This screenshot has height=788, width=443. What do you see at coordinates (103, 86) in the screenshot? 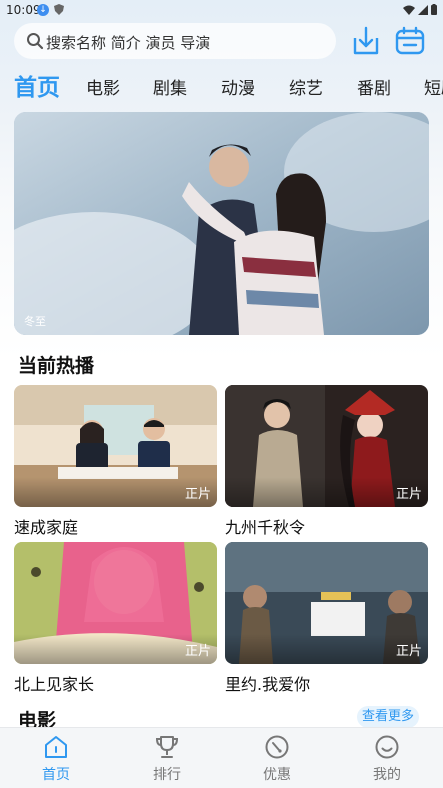
I see `tab-movies: 电影` at bounding box center [103, 86].